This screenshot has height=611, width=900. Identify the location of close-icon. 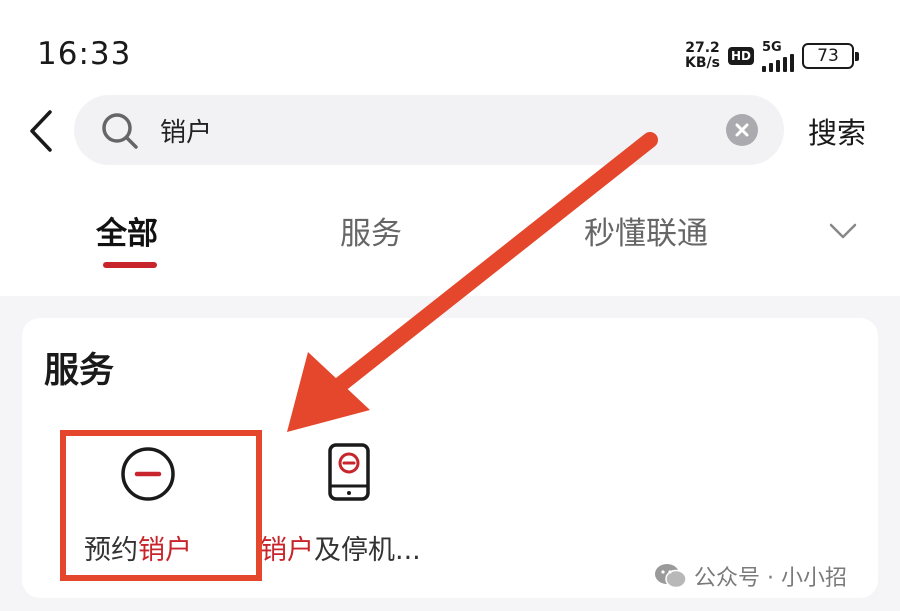
(742, 130).